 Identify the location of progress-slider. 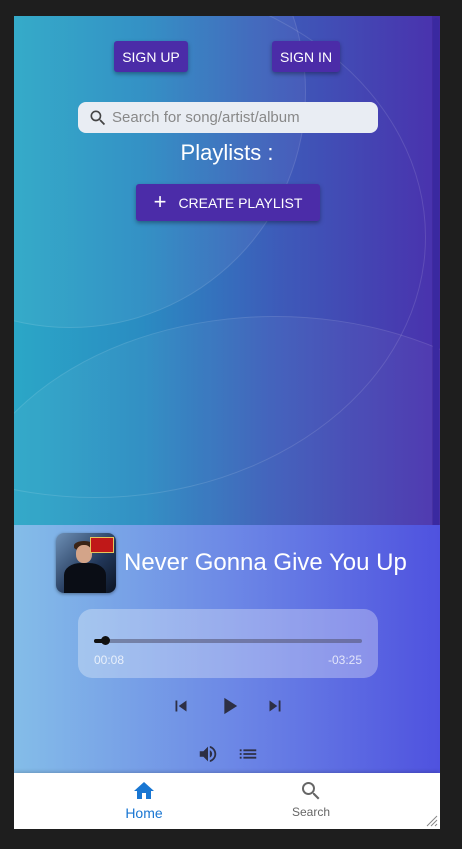
(228, 640).